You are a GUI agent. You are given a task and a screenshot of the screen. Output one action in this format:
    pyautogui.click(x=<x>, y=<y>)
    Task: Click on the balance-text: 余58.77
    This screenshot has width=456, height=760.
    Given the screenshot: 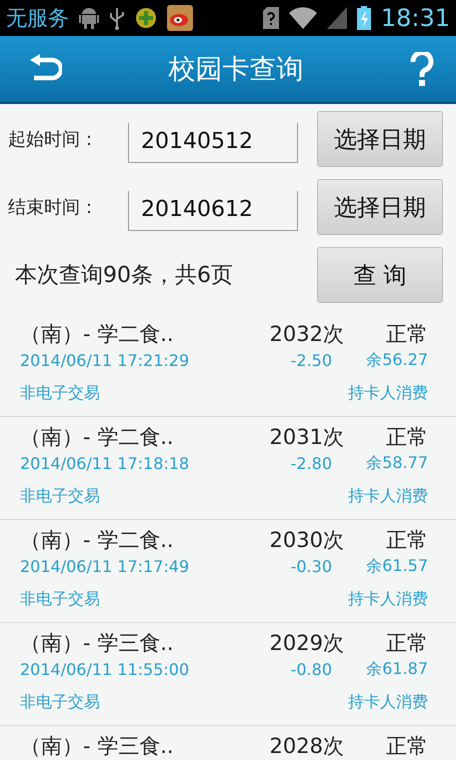 What is the action you would take?
    pyautogui.click(x=397, y=462)
    